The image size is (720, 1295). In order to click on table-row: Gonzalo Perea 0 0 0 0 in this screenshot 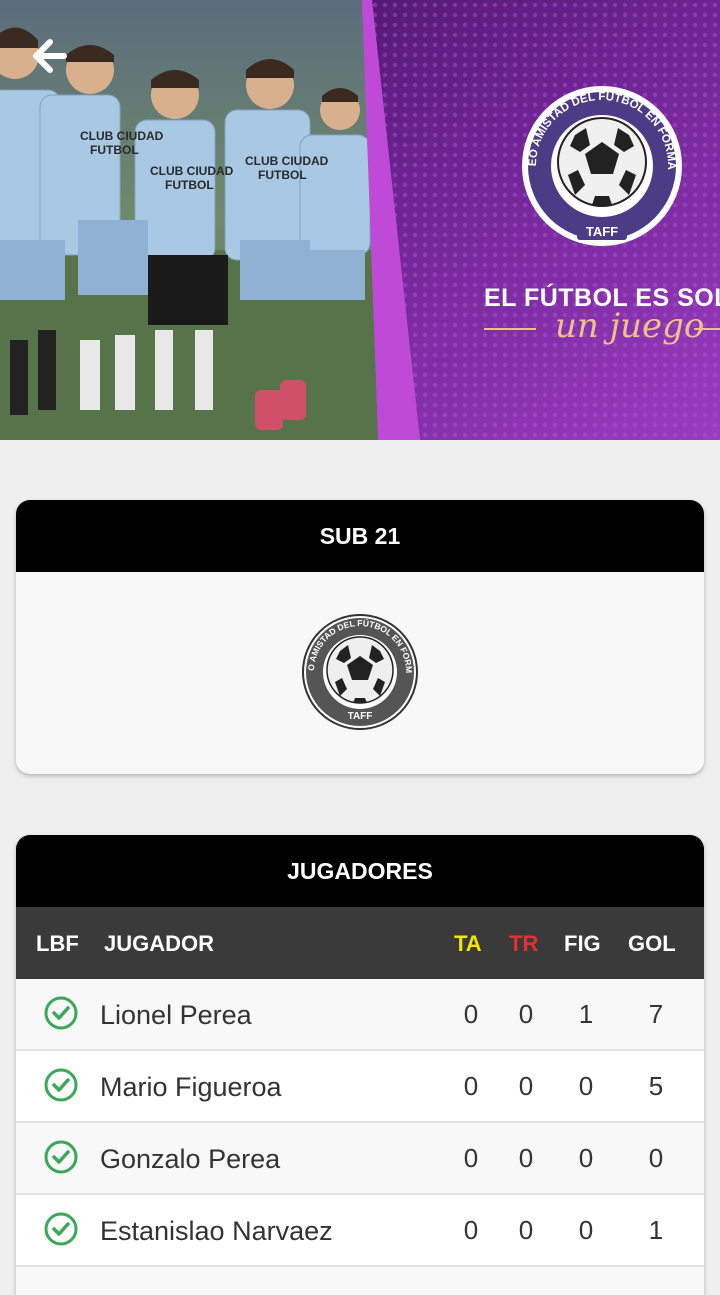, I will do `click(360, 1159)`.